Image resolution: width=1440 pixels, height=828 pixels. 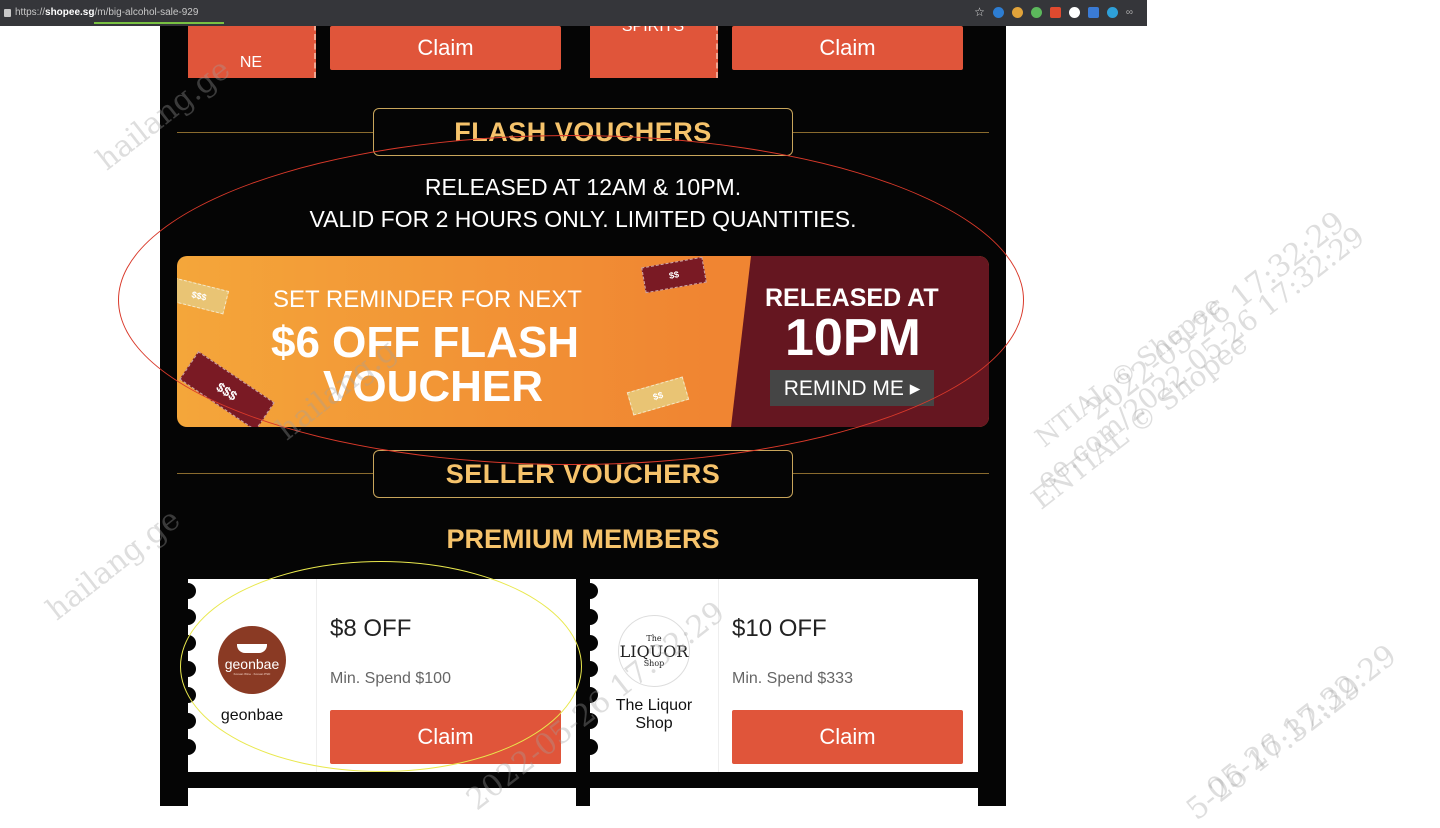 I want to click on star-icon: ☆, so click(x=979, y=12).